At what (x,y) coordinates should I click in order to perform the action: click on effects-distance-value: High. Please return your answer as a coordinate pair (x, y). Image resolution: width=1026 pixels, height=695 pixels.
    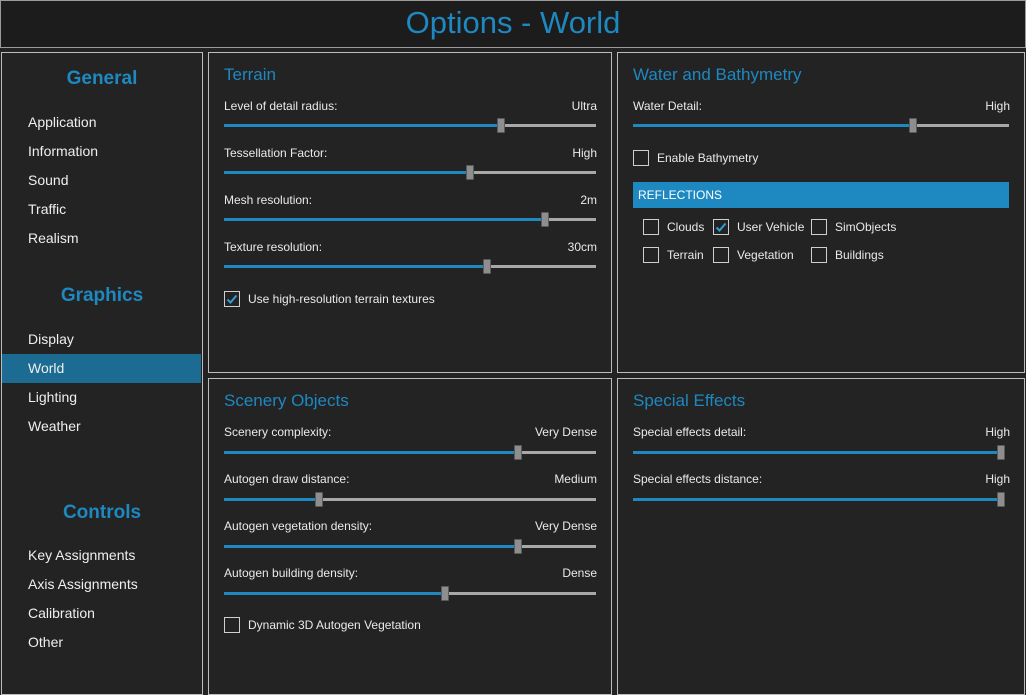
    Looking at the image, I should click on (997, 479).